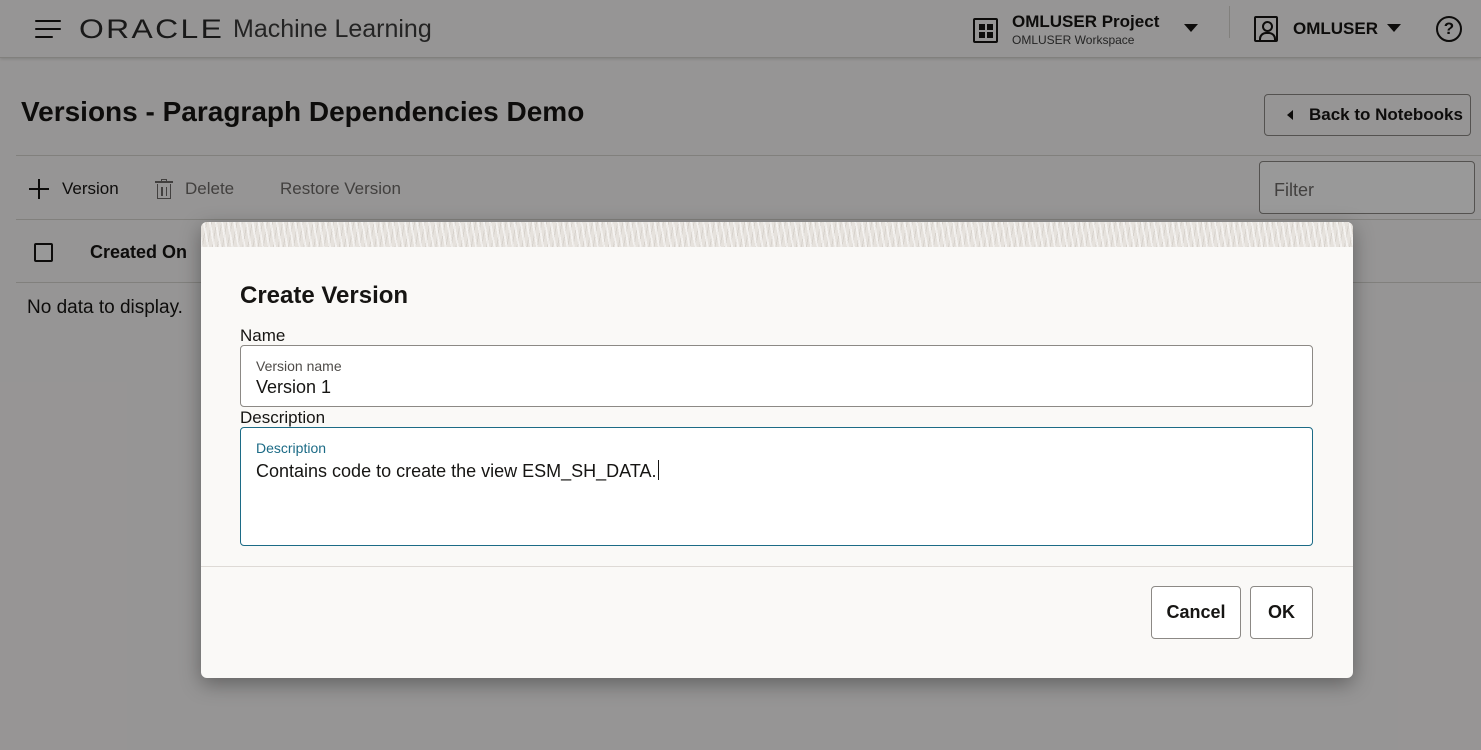  What do you see at coordinates (283, 417) in the screenshot?
I see `description-section-label: Description` at bounding box center [283, 417].